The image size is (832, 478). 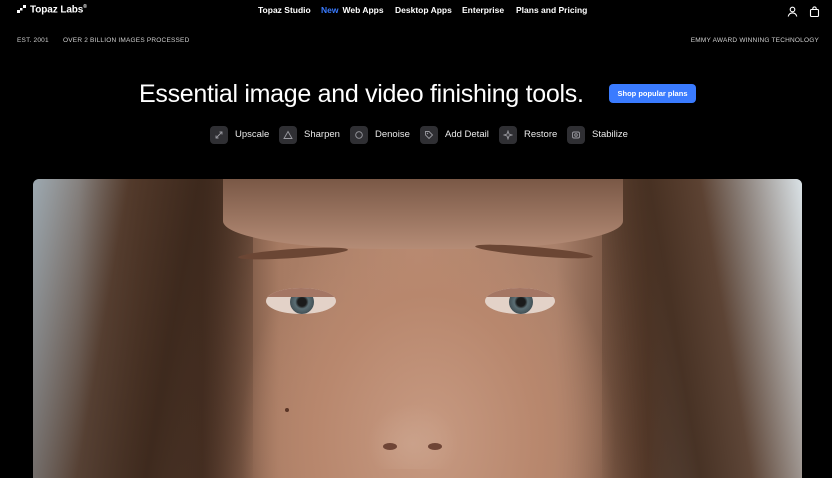 I want to click on left-nostril, so click(x=390, y=446).